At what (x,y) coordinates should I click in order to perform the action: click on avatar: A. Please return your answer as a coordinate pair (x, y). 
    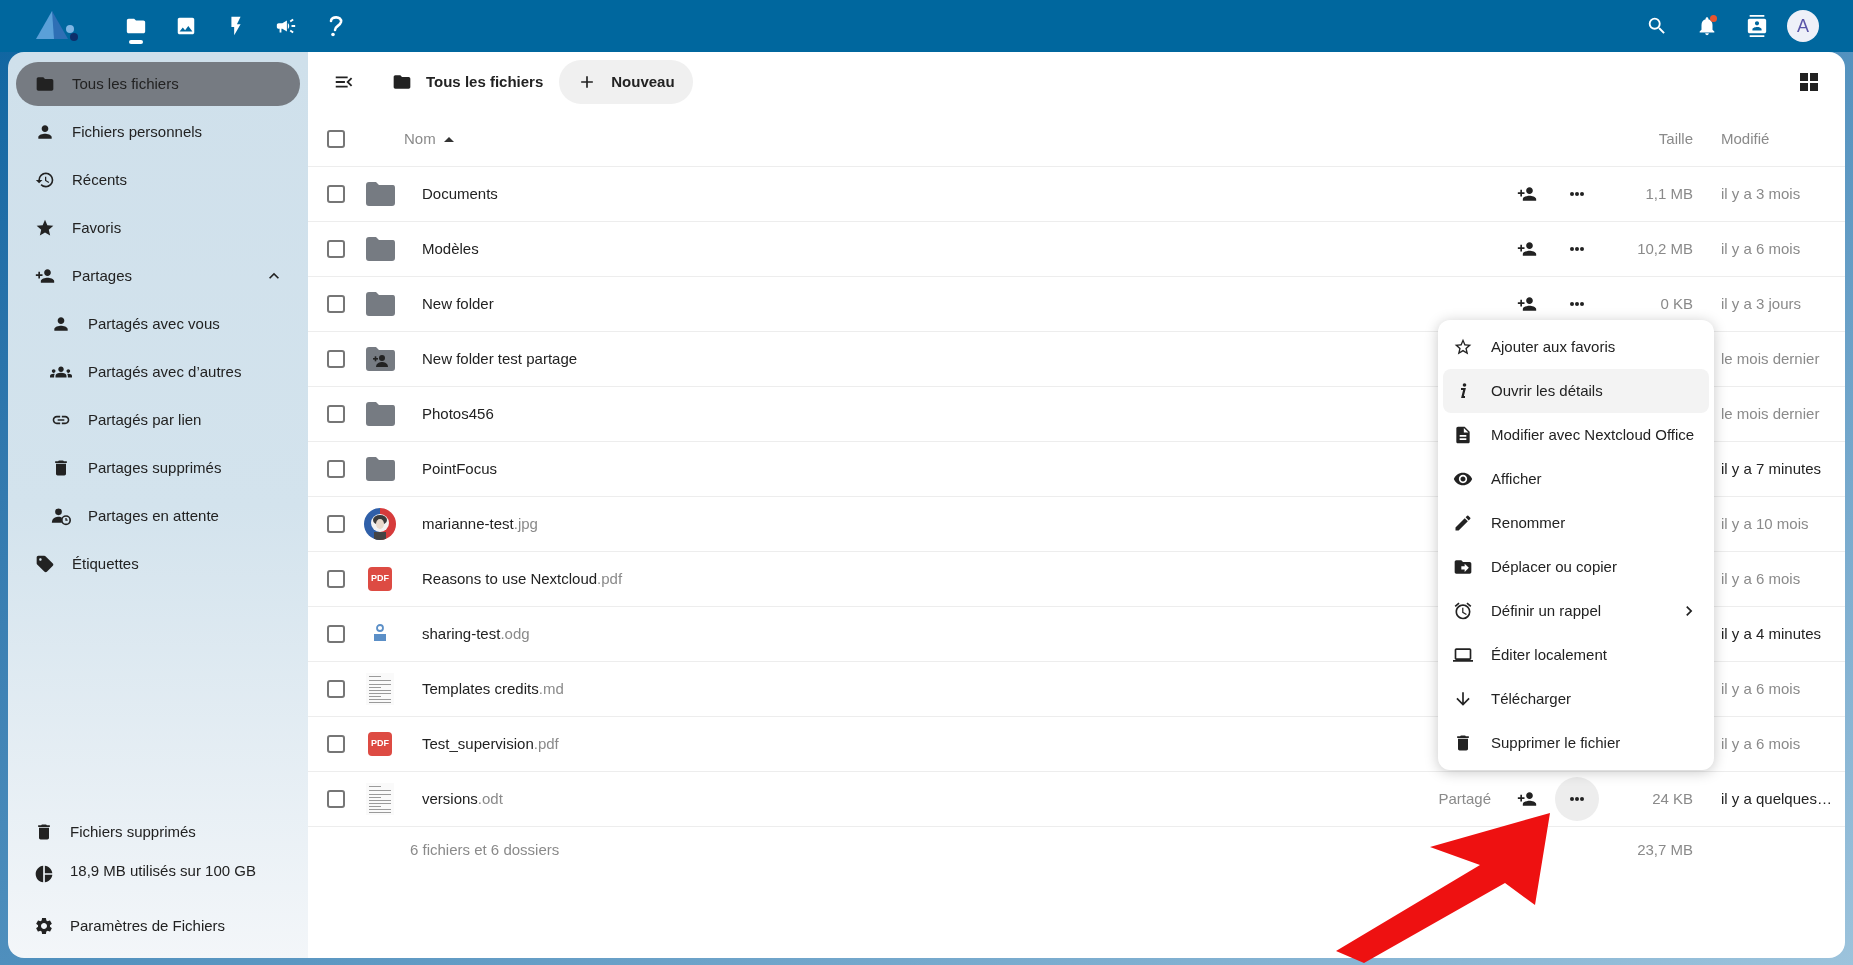
    Looking at the image, I should click on (1803, 26).